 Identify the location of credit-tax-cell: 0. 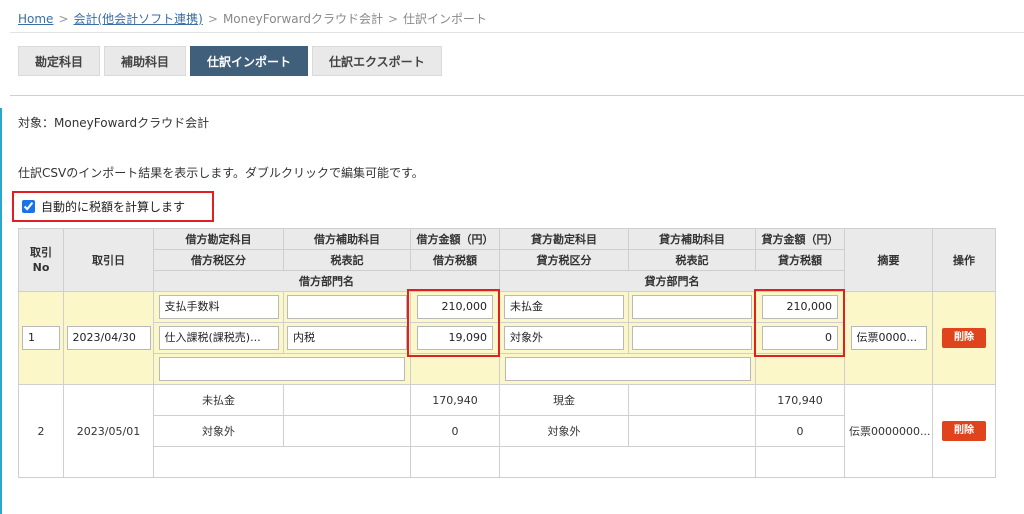
(800, 431).